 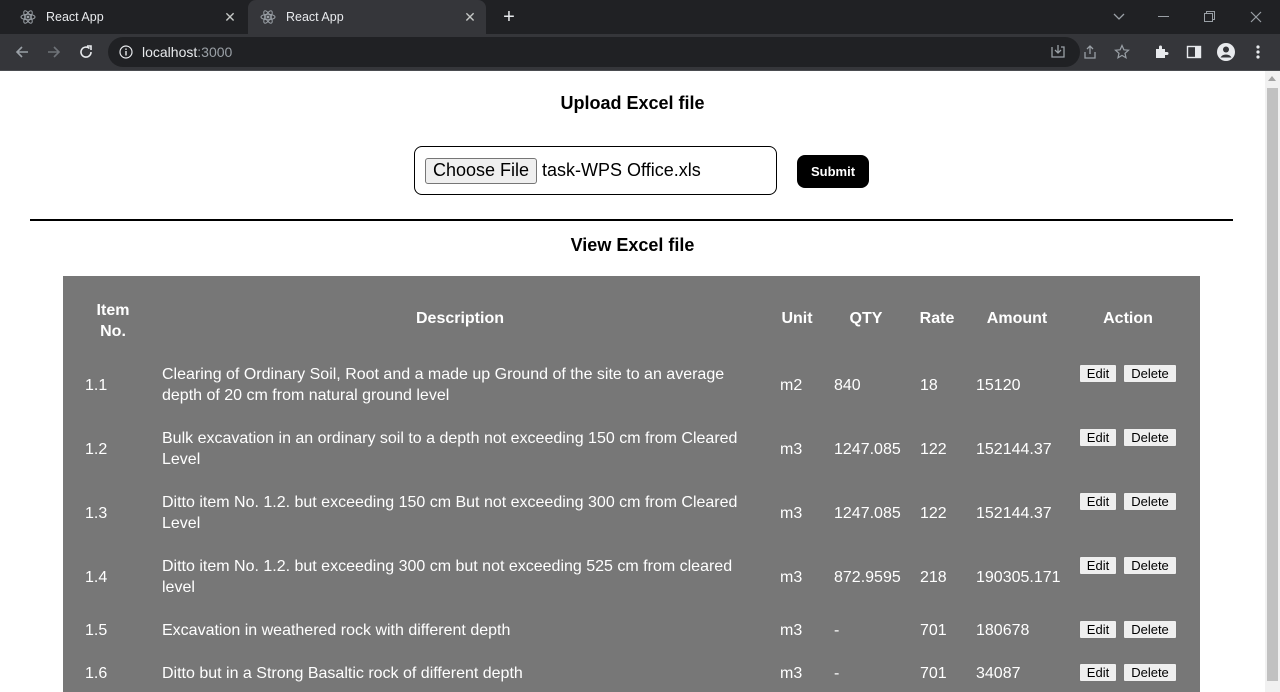 I want to click on minimize-icon, so click(x=1164, y=17).